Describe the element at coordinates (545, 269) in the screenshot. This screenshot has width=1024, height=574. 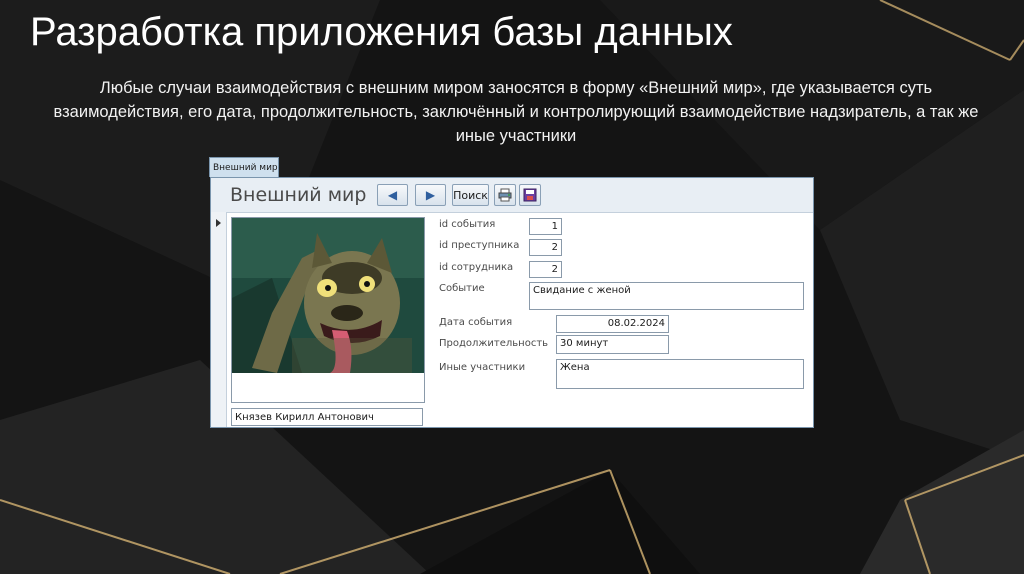
I see `employee-id-field: 2` at that location.